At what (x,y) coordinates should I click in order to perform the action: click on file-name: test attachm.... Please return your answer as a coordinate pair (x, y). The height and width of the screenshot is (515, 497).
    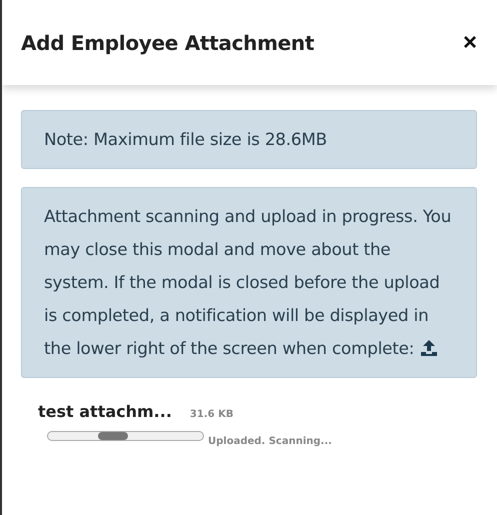
    Looking at the image, I should click on (105, 411).